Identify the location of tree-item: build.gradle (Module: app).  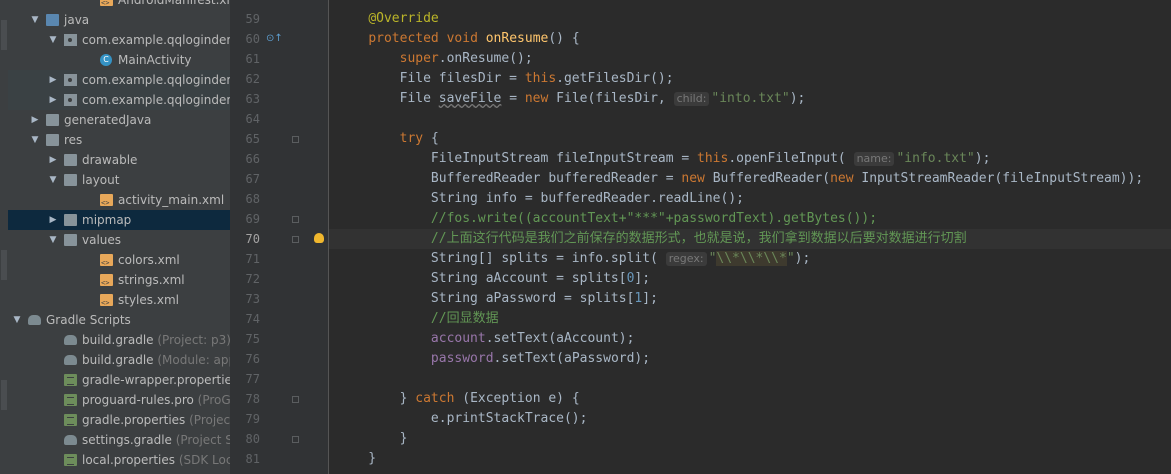
(119, 360).